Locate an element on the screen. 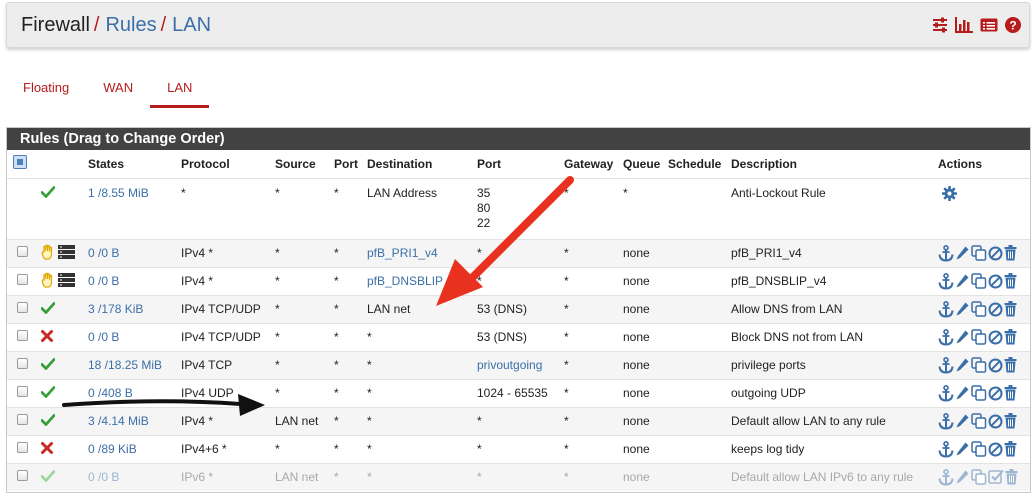 The image size is (1034, 496). rule-states-value: 18 /18.25 MiB is located at coordinates (125, 365).